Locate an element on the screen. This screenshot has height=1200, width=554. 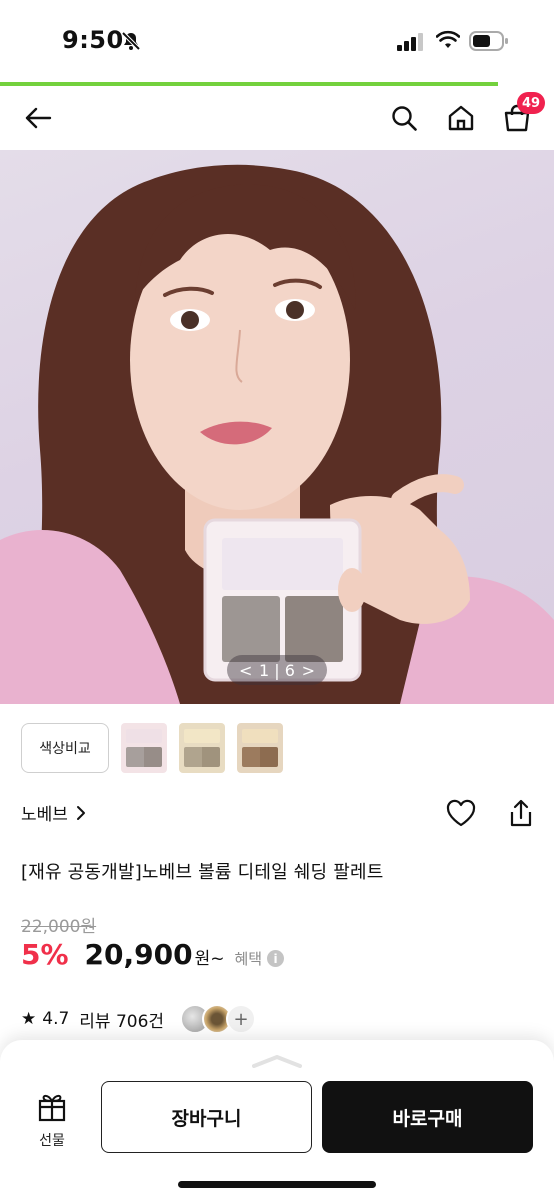
gallery-prev-button: < is located at coordinates (245, 670).